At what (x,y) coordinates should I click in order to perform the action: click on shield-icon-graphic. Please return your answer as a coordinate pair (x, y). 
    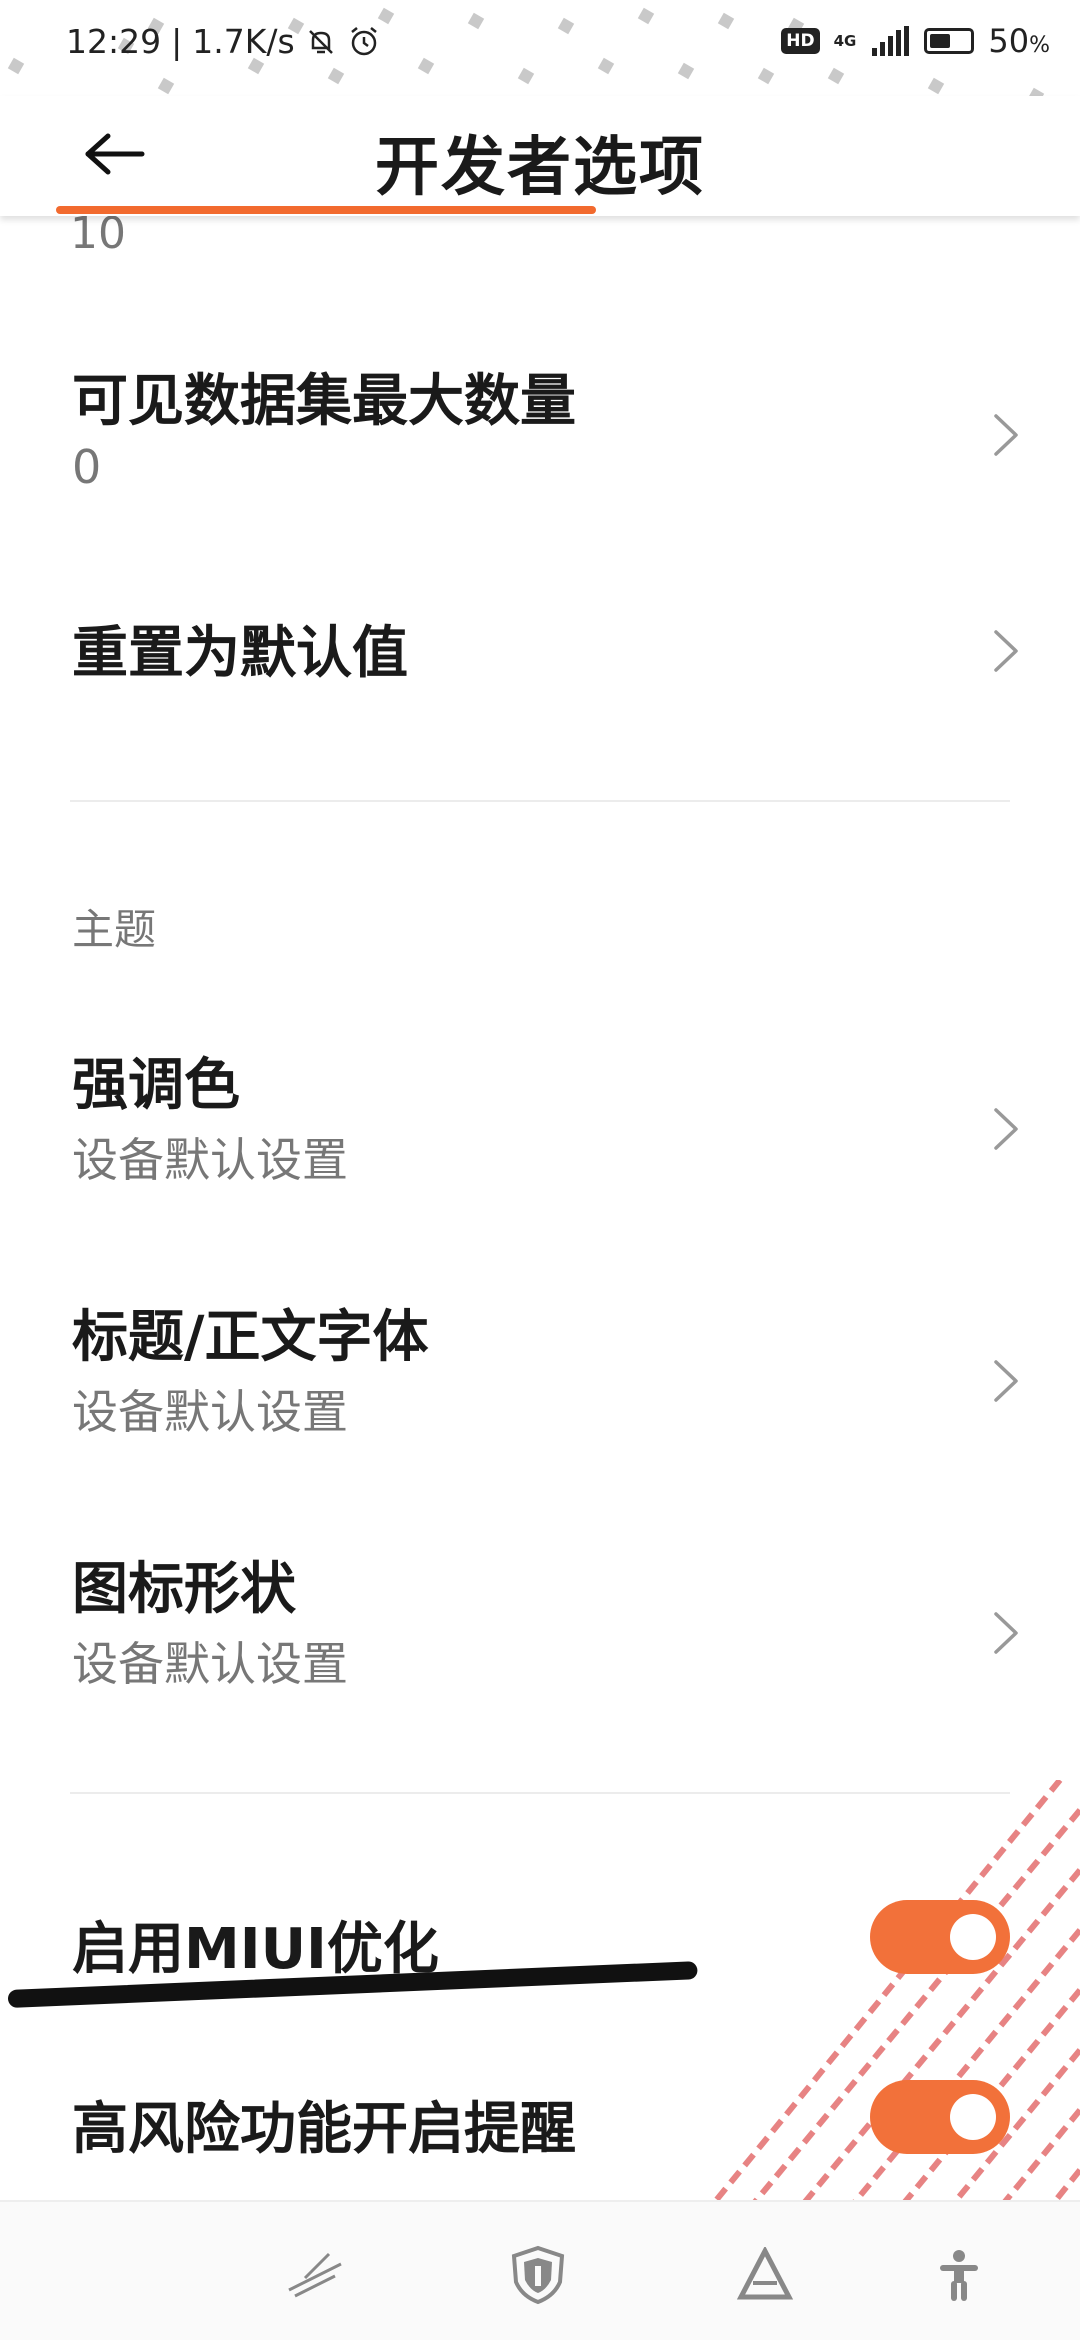
    Looking at the image, I should click on (538, 2275).